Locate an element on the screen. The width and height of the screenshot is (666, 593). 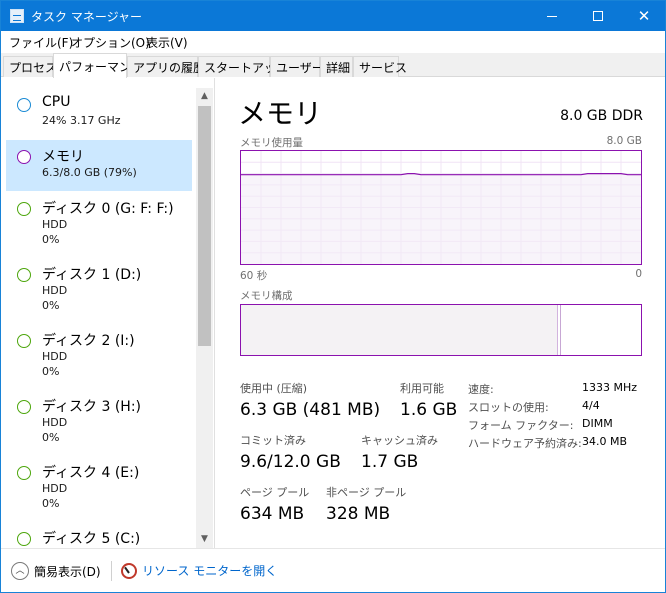
resource-detail: 24% 3.17 GHz is located at coordinates (81, 120).